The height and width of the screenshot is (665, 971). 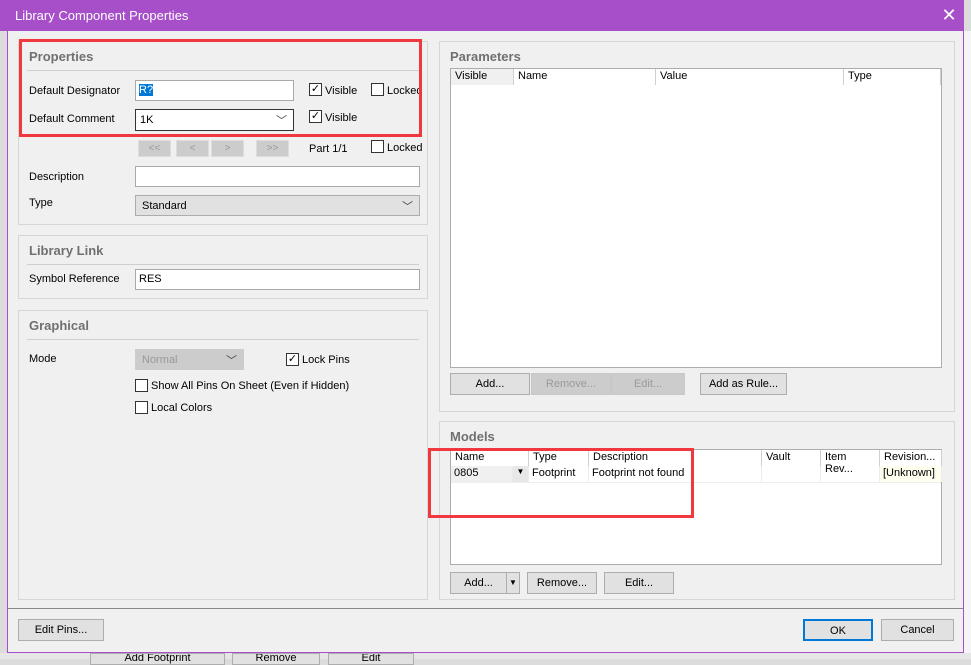 What do you see at coordinates (911, 474) in the screenshot?
I see `model-revision: [Unknown]` at bounding box center [911, 474].